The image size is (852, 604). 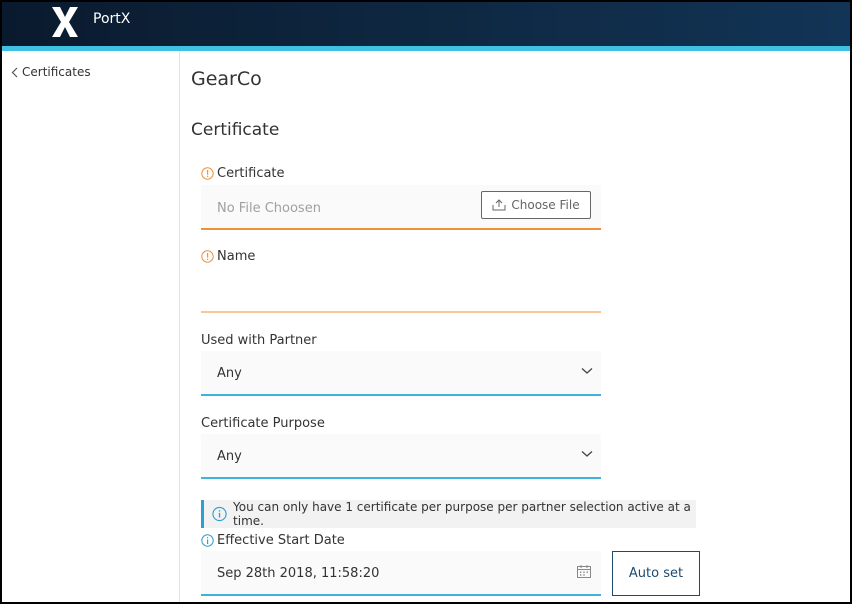 I want to click on partner-label-text: Used with Partner, so click(x=259, y=340).